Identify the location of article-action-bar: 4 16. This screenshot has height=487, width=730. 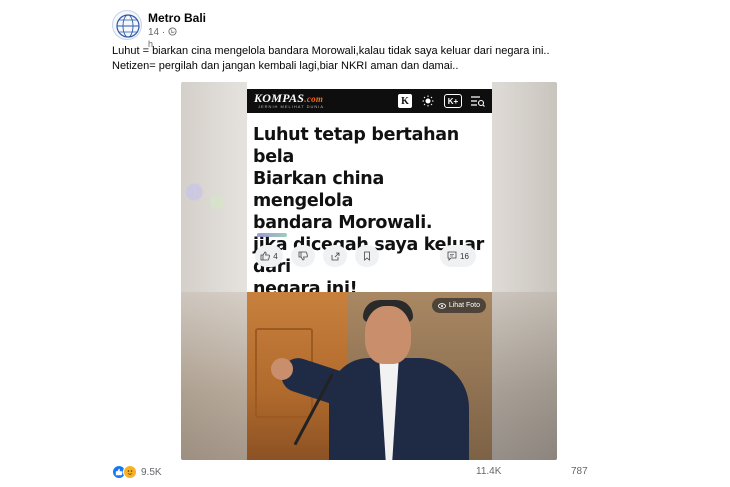
(371, 256).